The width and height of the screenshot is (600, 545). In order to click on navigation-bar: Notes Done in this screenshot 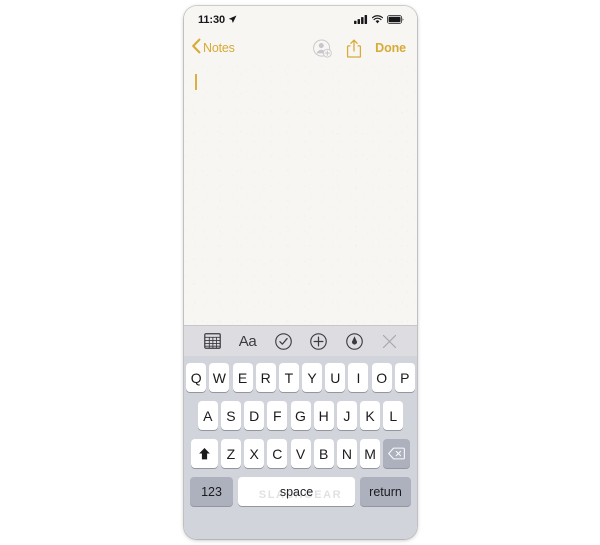, I will do `click(300, 48)`.